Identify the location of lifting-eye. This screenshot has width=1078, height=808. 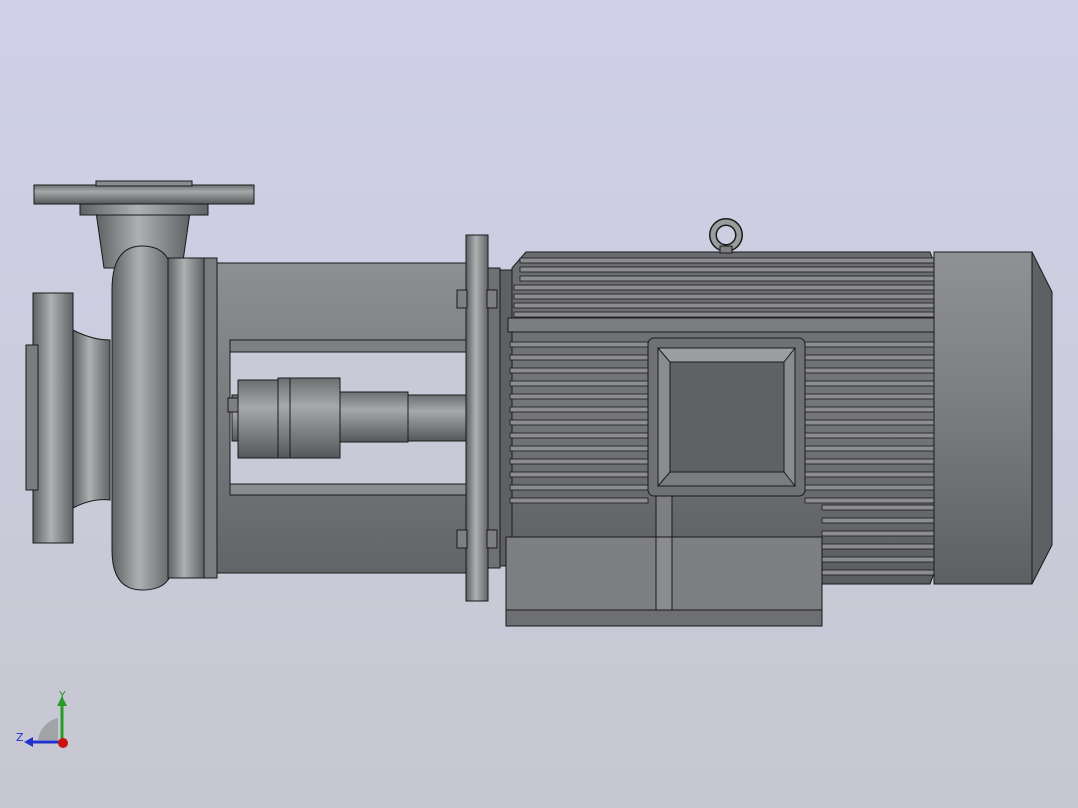
(726, 236).